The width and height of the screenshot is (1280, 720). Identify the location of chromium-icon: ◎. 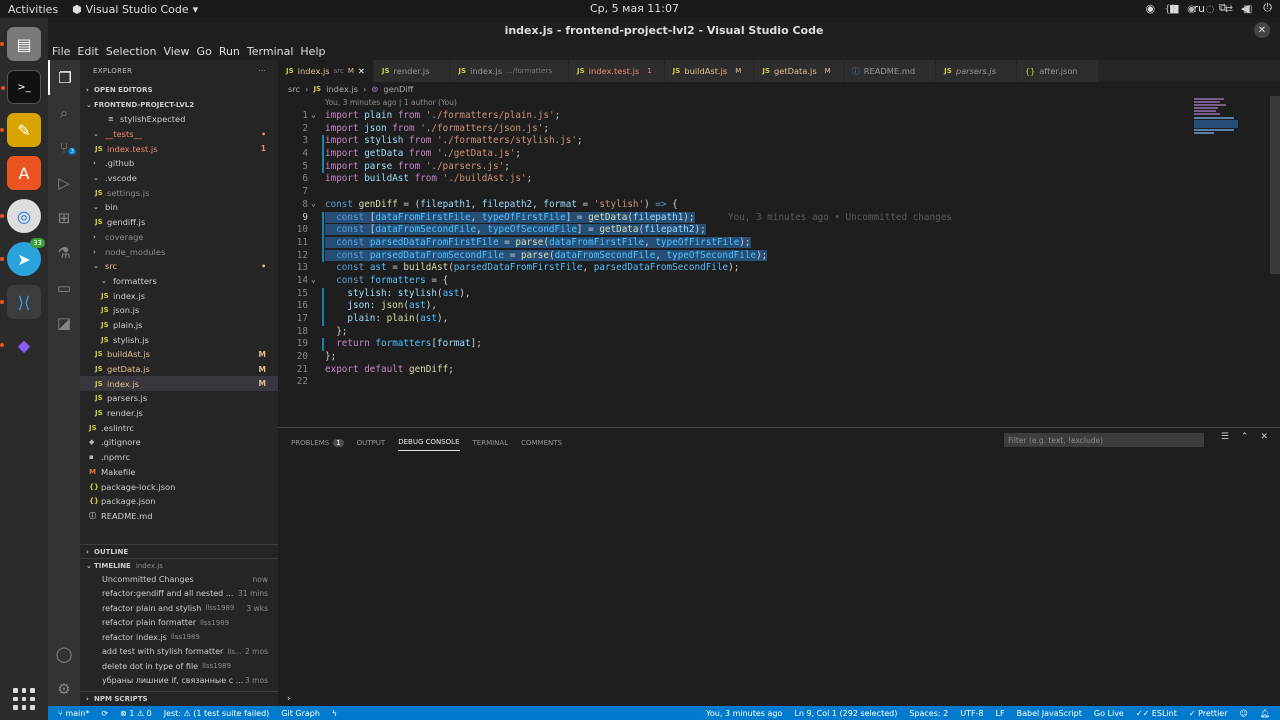
(20, 216).